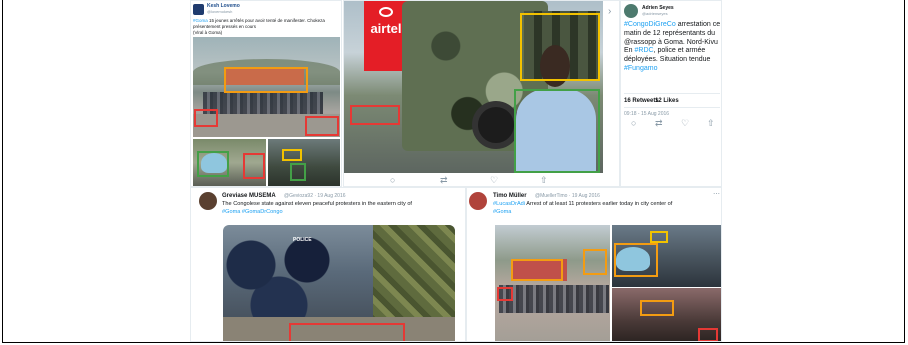  Describe the element at coordinates (509, 204) in the screenshot. I see `hashtag-link: #LucasDrAdi` at that location.